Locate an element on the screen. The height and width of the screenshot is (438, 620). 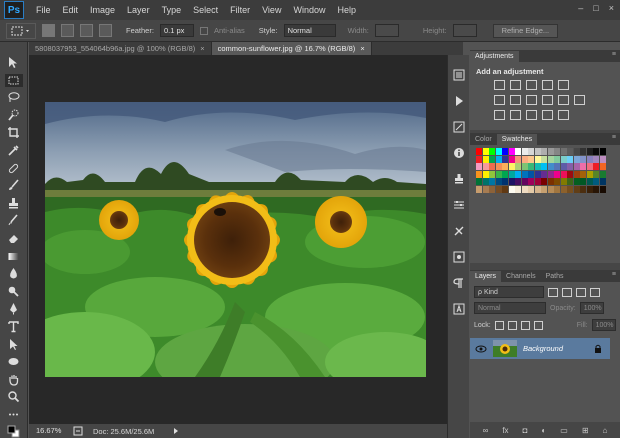
threshold-icon is located at coordinates (531, 115).